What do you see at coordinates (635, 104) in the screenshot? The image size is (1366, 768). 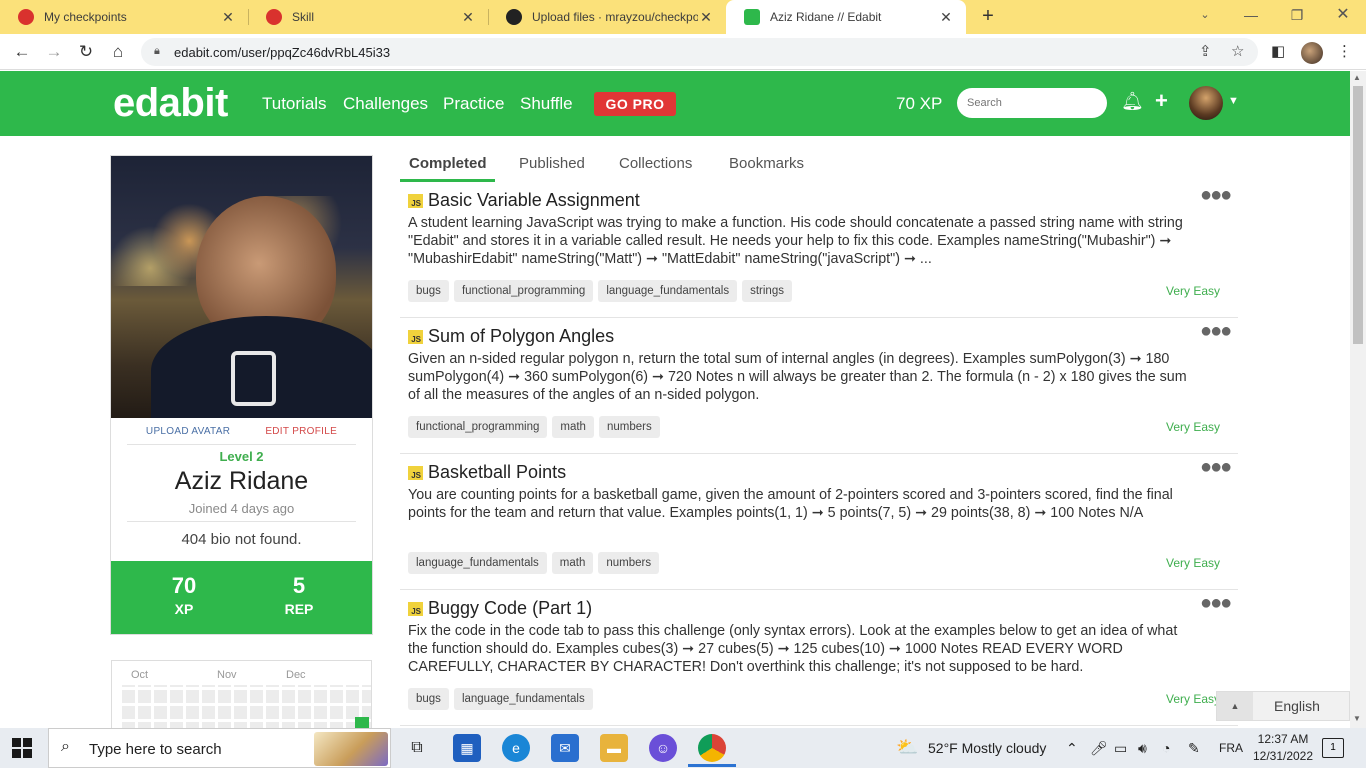 I see `go-pro-button: GO PRO` at bounding box center [635, 104].